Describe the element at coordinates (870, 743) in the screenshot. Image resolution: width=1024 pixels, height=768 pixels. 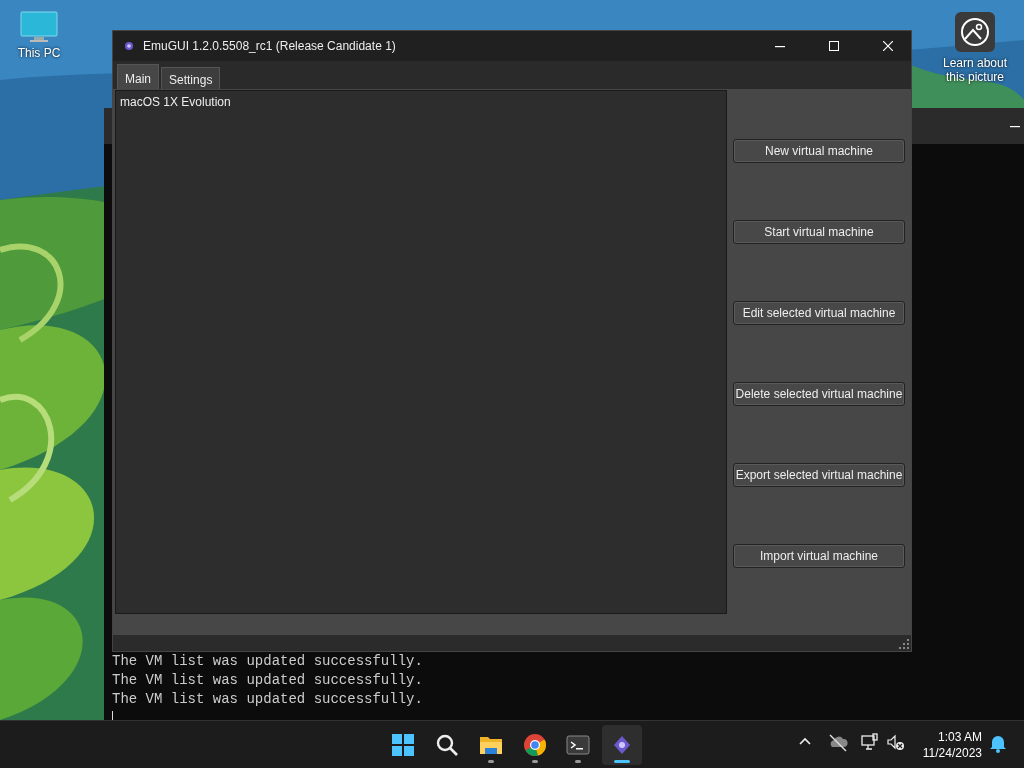
I see `network-icon` at that location.